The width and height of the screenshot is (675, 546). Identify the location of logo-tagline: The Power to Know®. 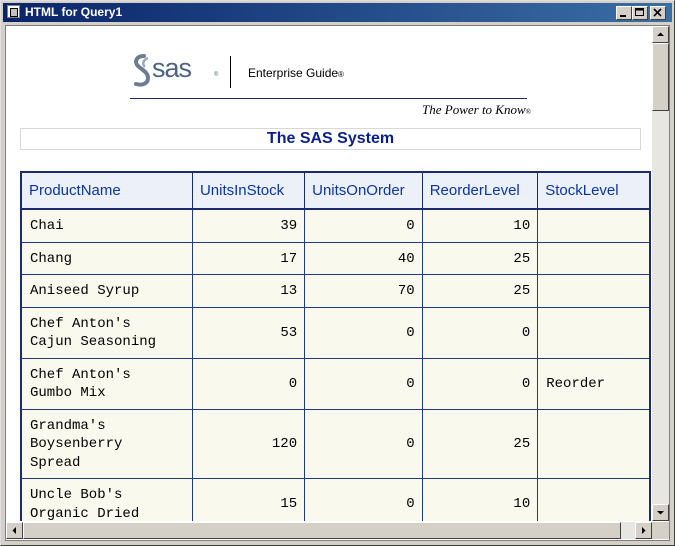
(476, 110).